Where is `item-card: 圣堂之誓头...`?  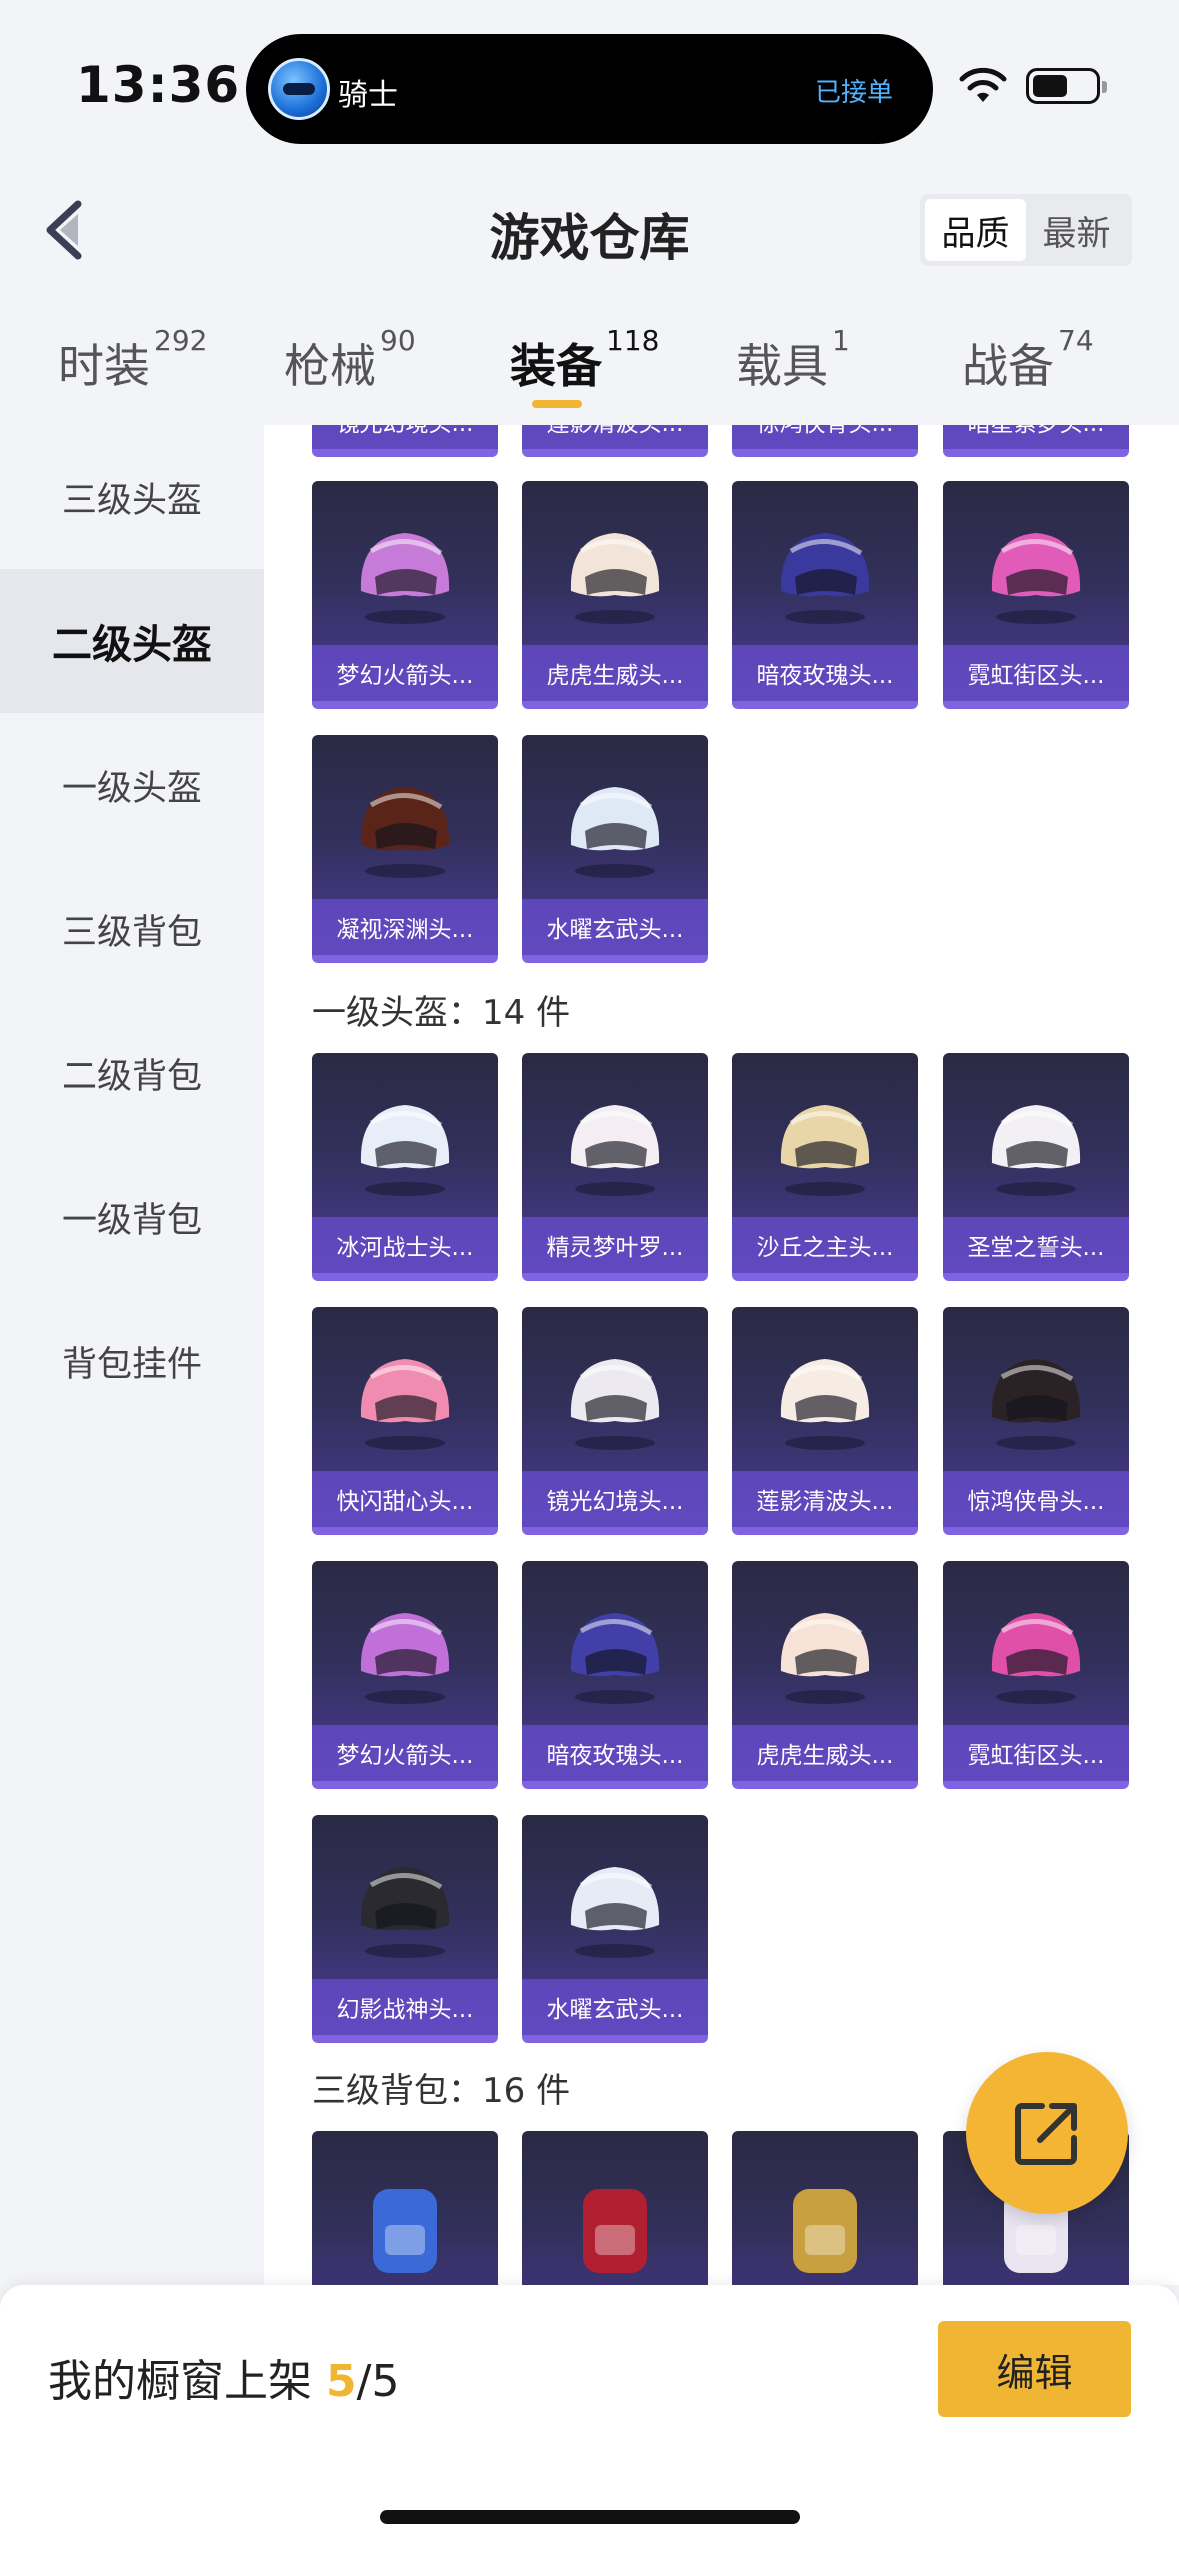 item-card: 圣堂之誓头... is located at coordinates (1036, 1167).